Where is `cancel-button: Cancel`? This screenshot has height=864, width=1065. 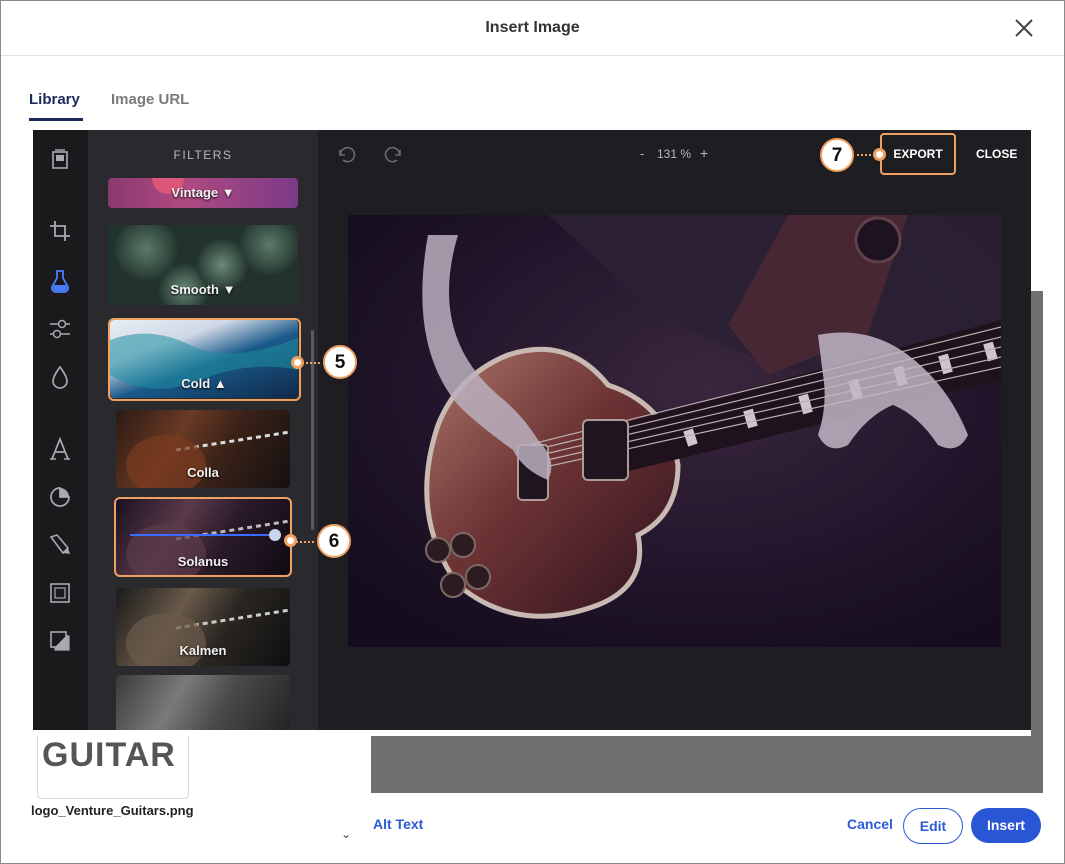
cancel-button: Cancel is located at coordinates (870, 824).